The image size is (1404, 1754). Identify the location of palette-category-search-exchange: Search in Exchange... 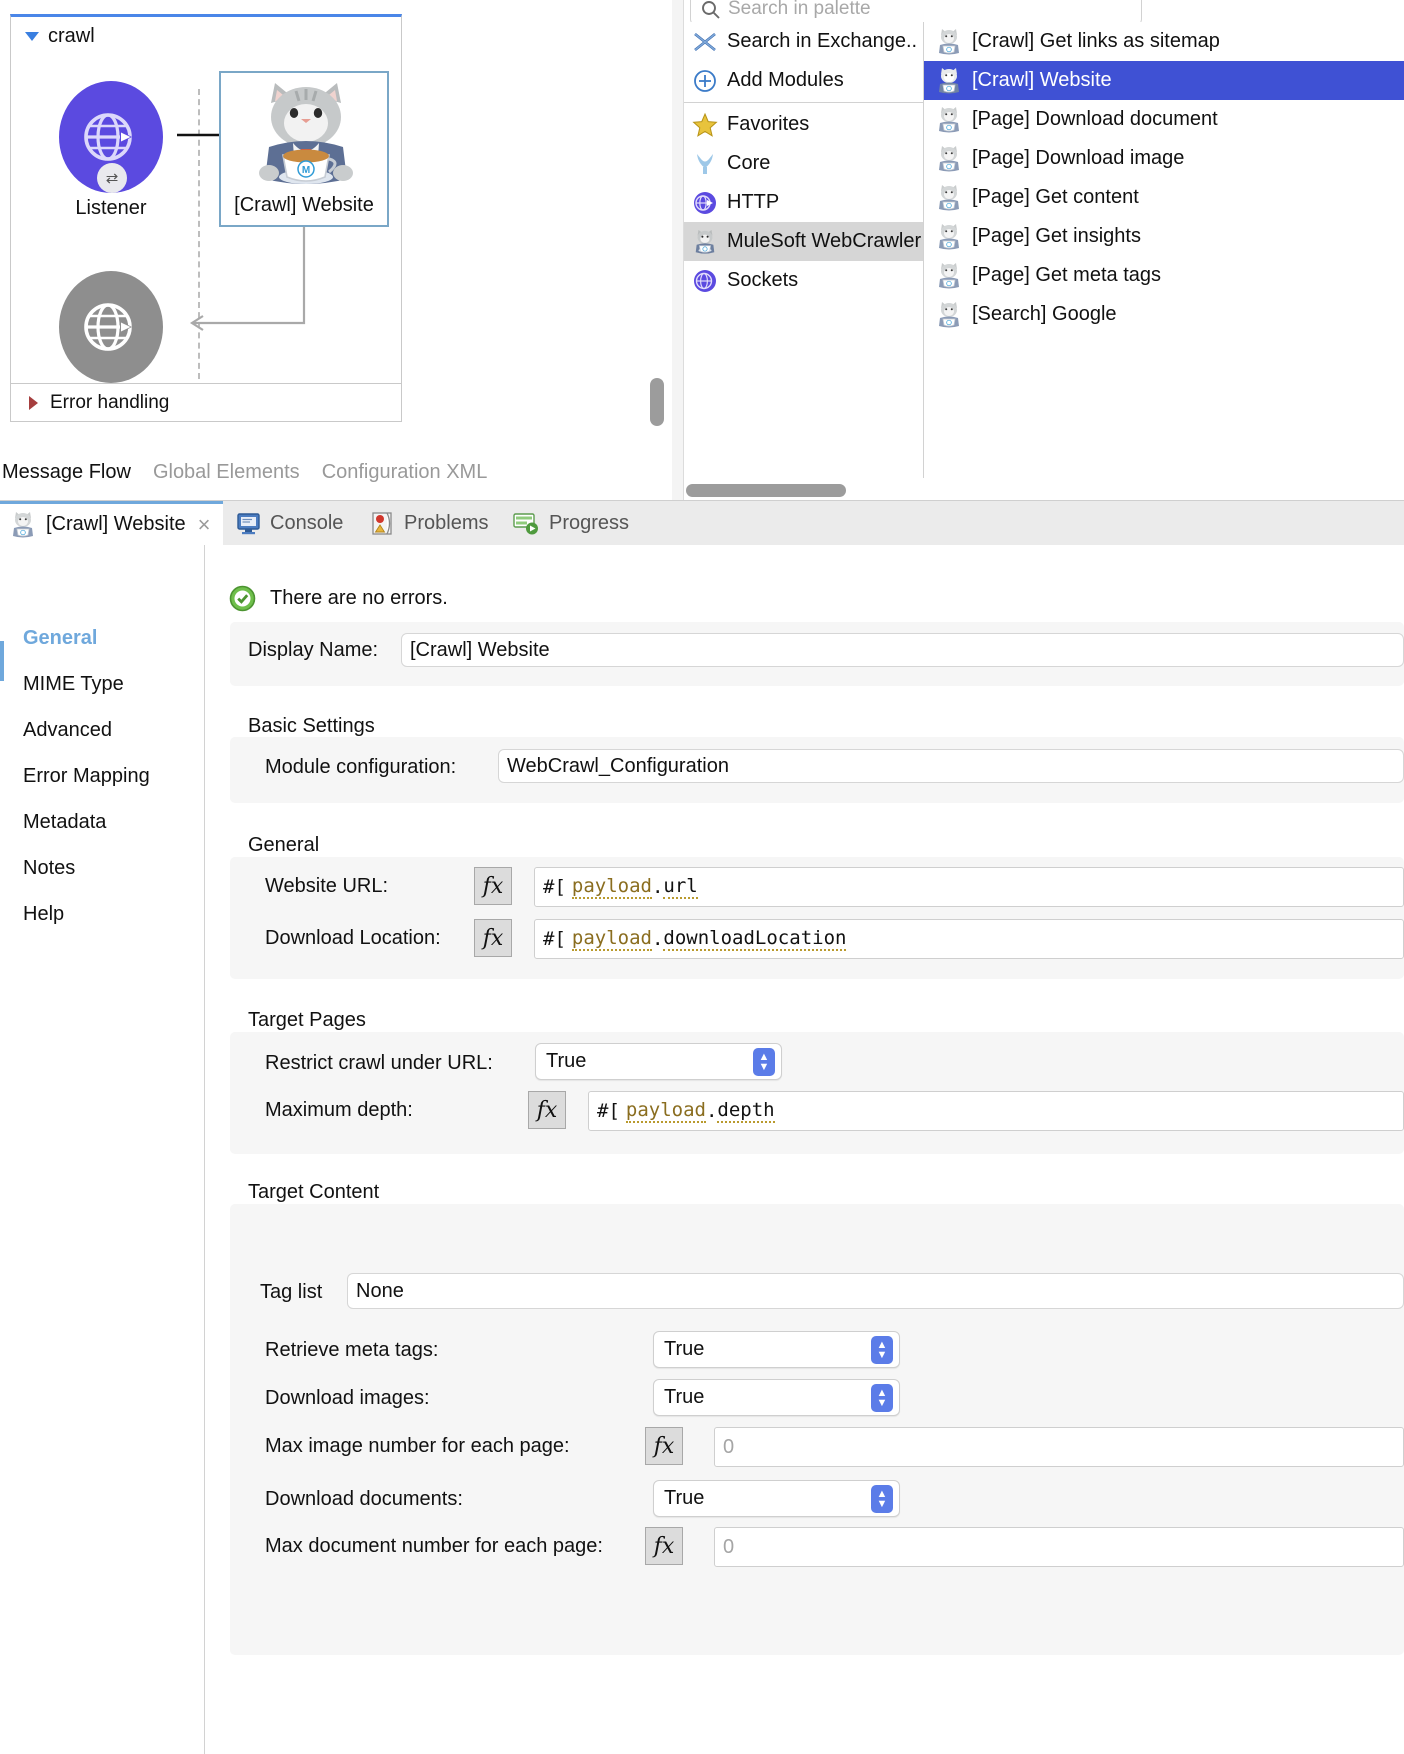
(803, 41).